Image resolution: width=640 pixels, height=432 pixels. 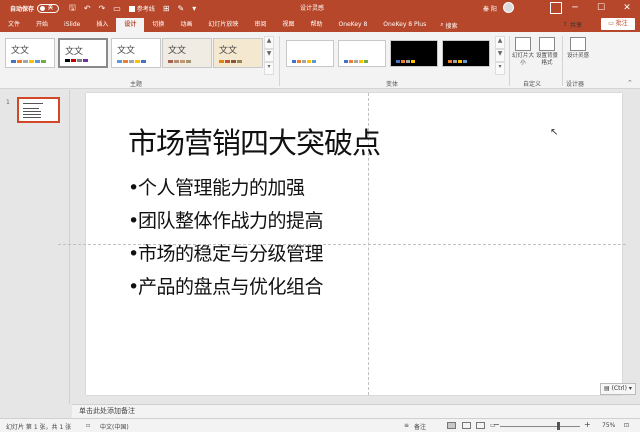 What do you see at coordinates (618, 24) in the screenshot?
I see `comment-button: ▭ 批注` at bounding box center [618, 24].